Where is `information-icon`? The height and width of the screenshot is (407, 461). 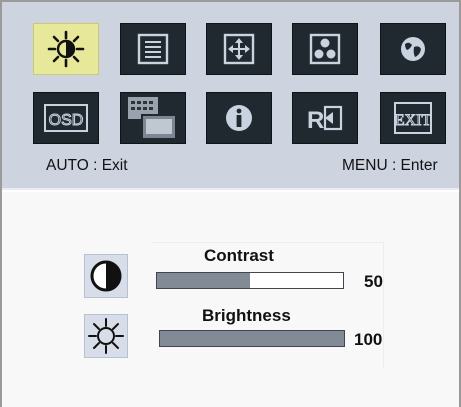 information-icon is located at coordinates (239, 118).